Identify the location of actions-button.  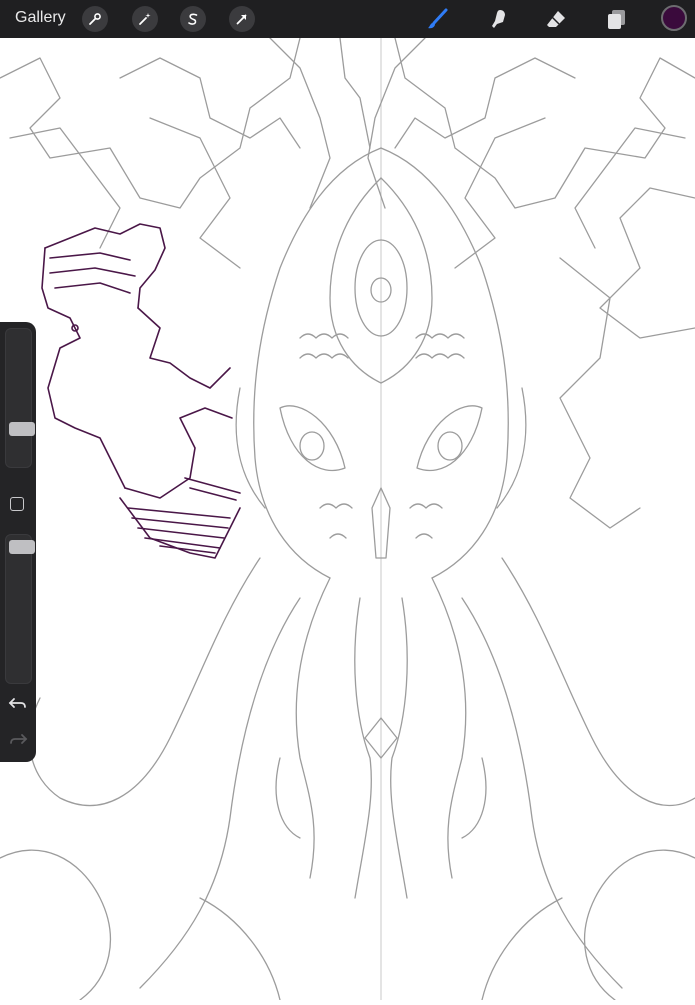
(95, 19).